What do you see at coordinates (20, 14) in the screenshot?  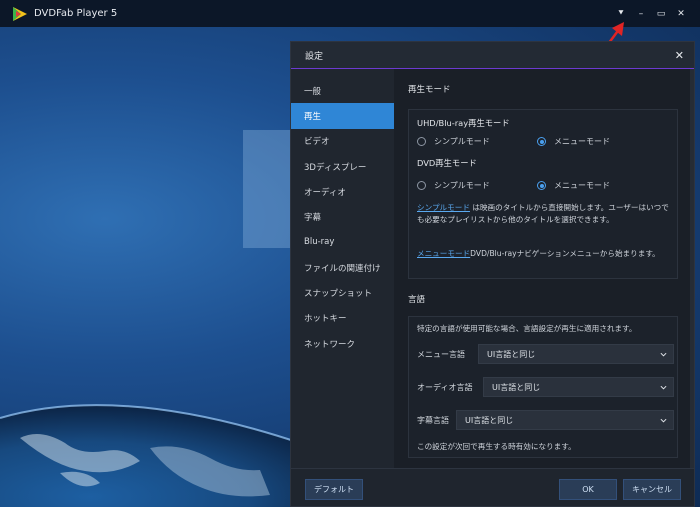 I see `dvdfab-logo-icon` at bounding box center [20, 14].